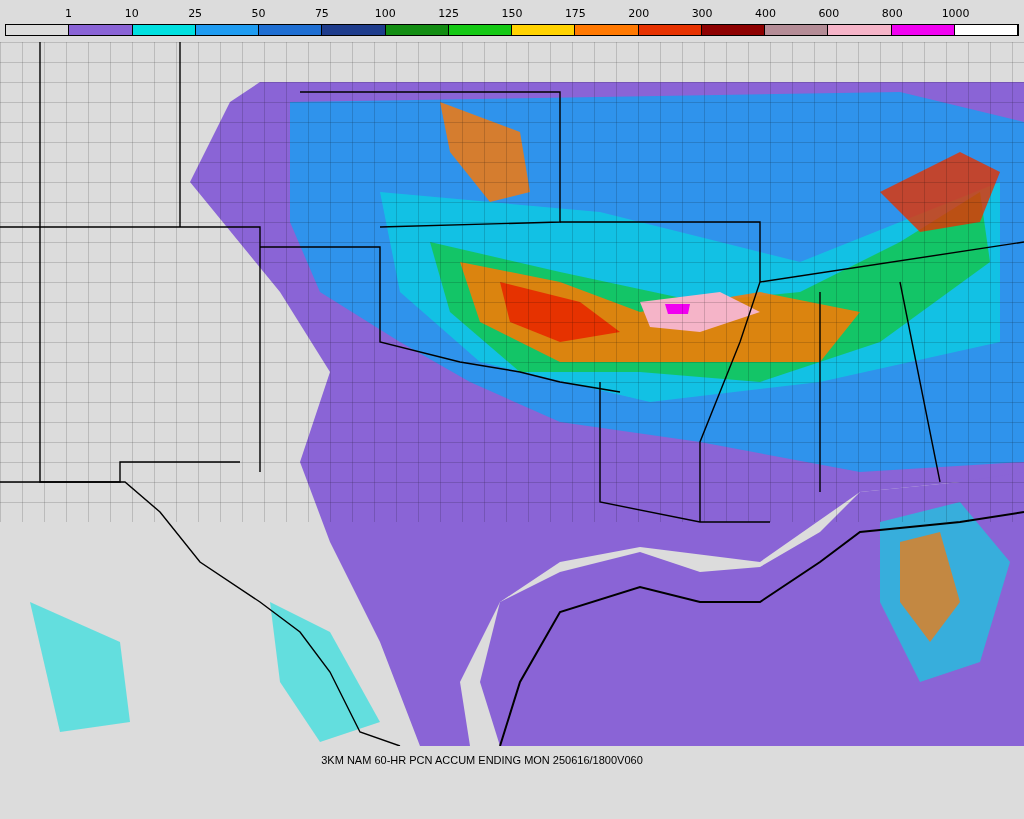 This screenshot has height=819, width=1024. Describe the element at coordinates (321, 14) in the screenshot. I see `legend-label: 75` at that location.